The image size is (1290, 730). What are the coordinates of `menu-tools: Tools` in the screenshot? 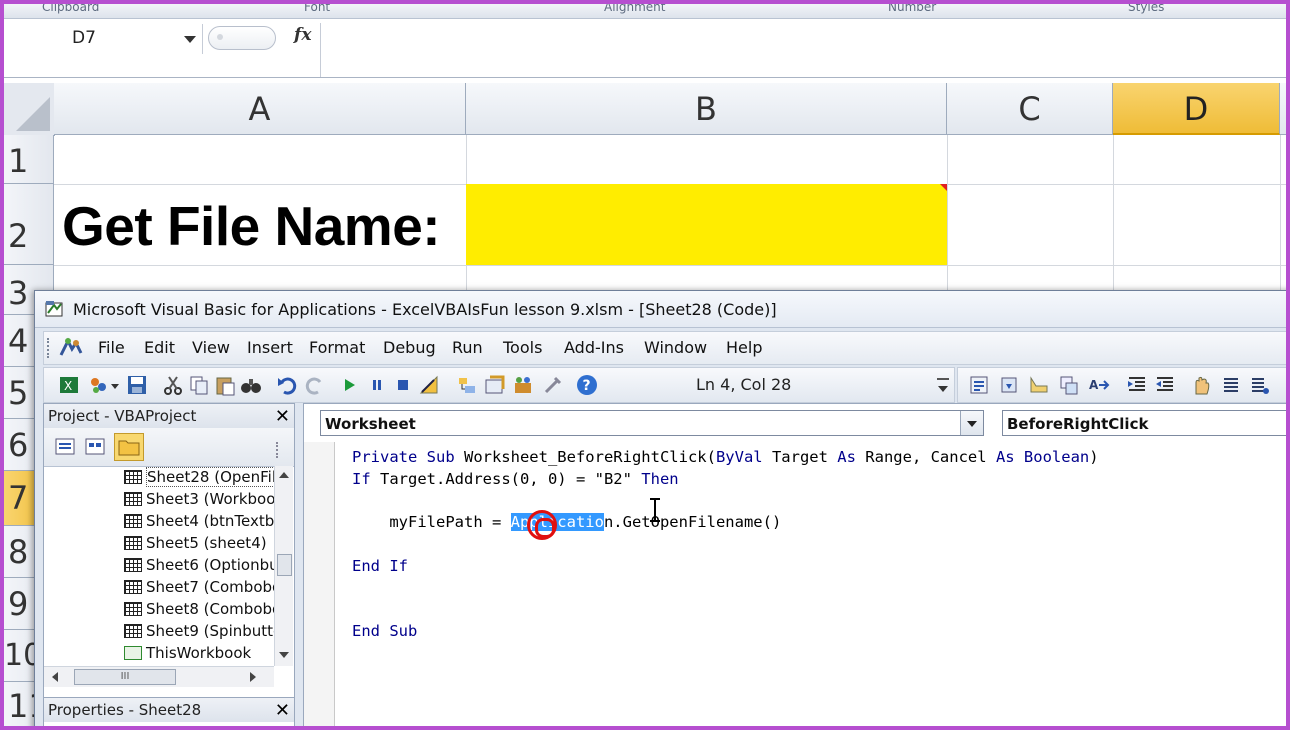 It's located at (522, 347).